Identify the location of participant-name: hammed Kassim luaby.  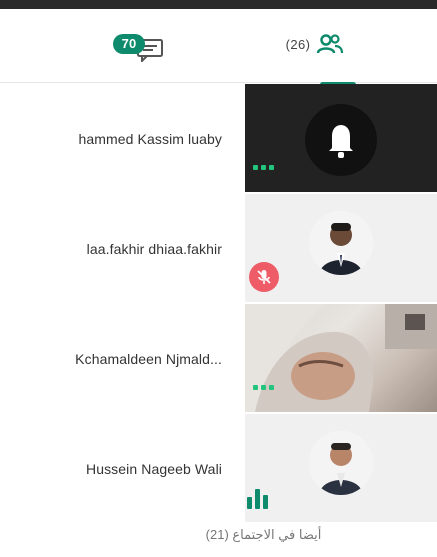
(150, 139).